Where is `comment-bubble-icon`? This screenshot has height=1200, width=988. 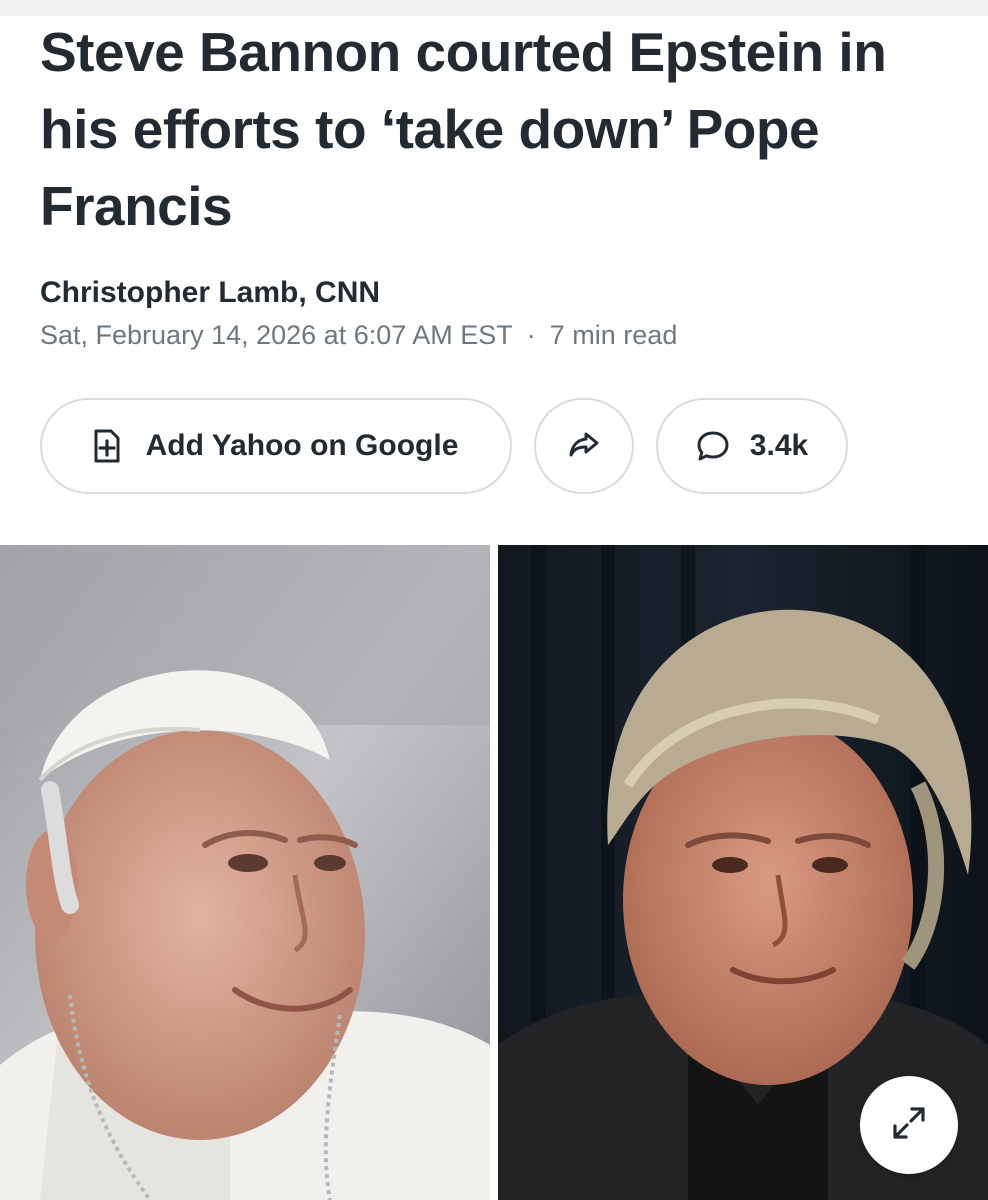 comment-bubble-icon is located at coordinates (713, 446).